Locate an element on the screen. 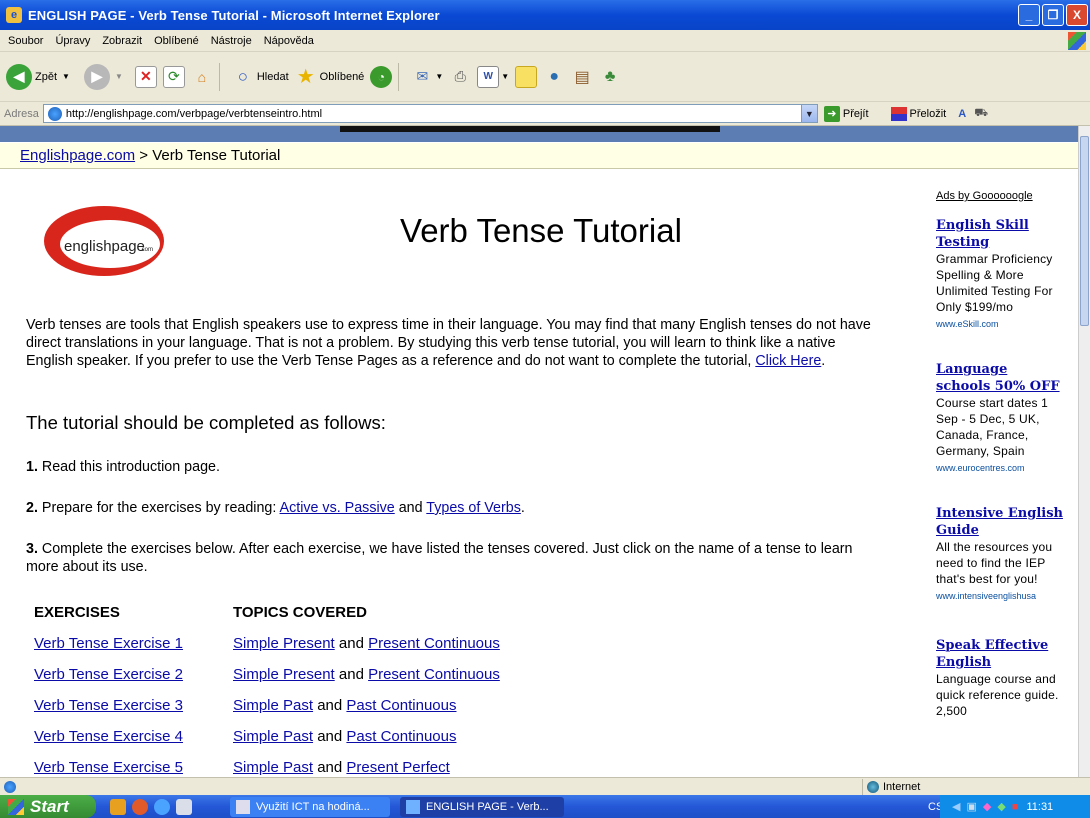 The height and width of the screenshot is (818, 1090). forward-button: ▶ ▼ is located at coordinates (99, 76).